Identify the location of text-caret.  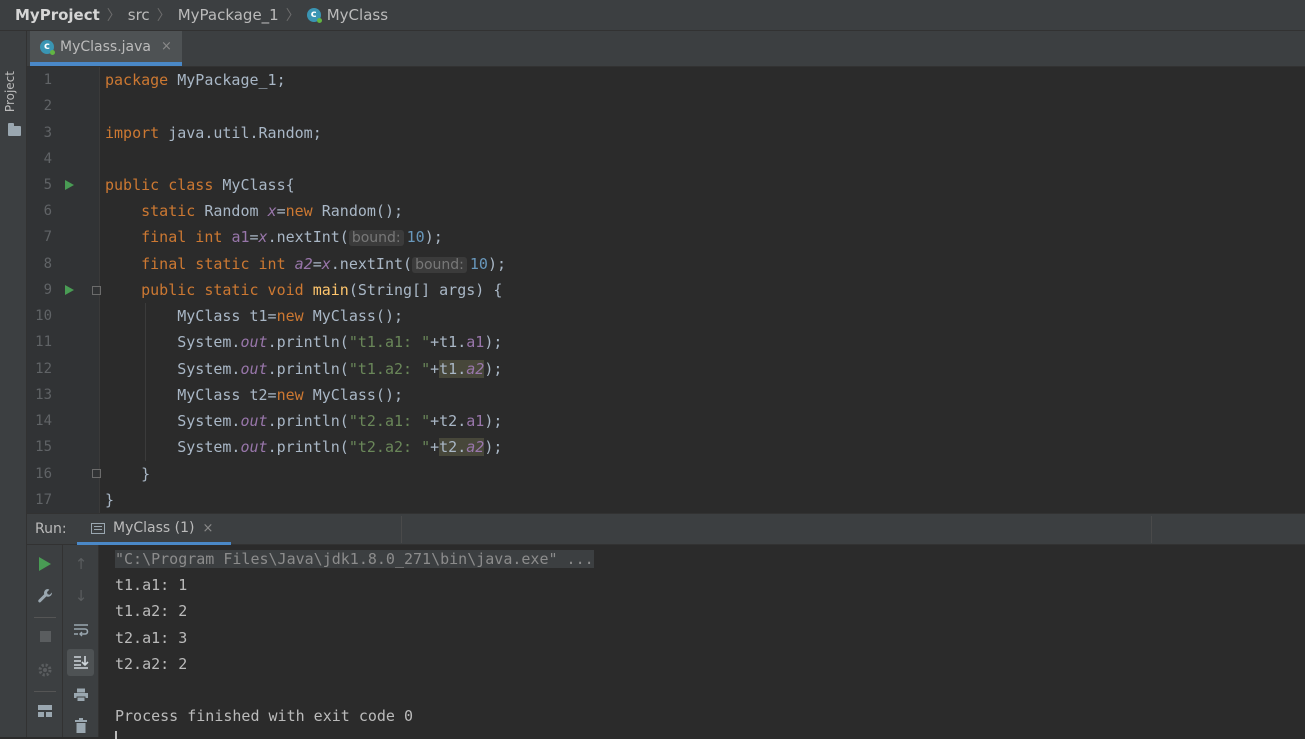
(116, 735).